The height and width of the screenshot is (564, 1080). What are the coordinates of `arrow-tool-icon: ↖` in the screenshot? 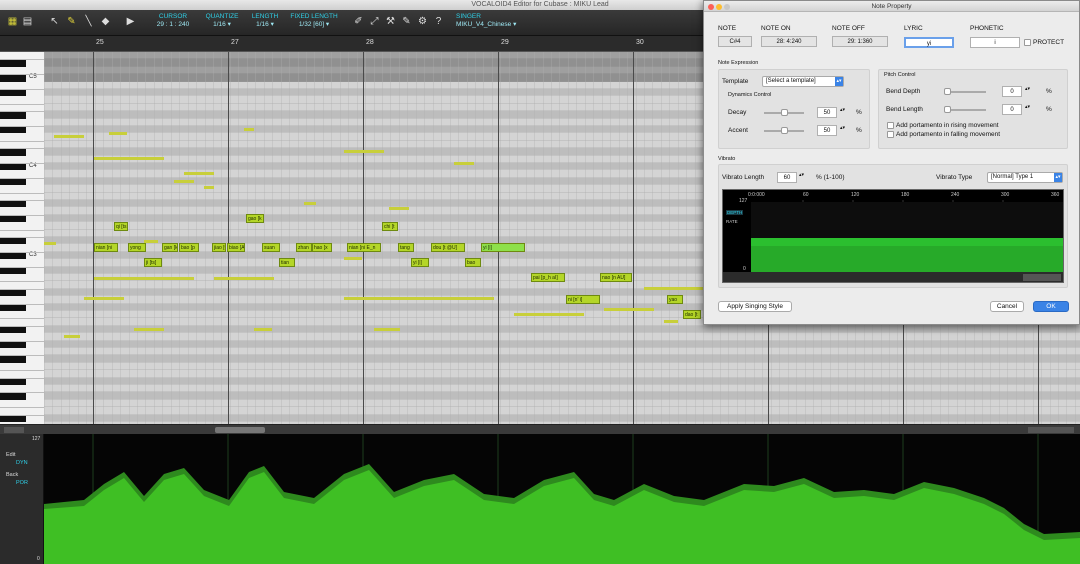 It's located at (54, 21).